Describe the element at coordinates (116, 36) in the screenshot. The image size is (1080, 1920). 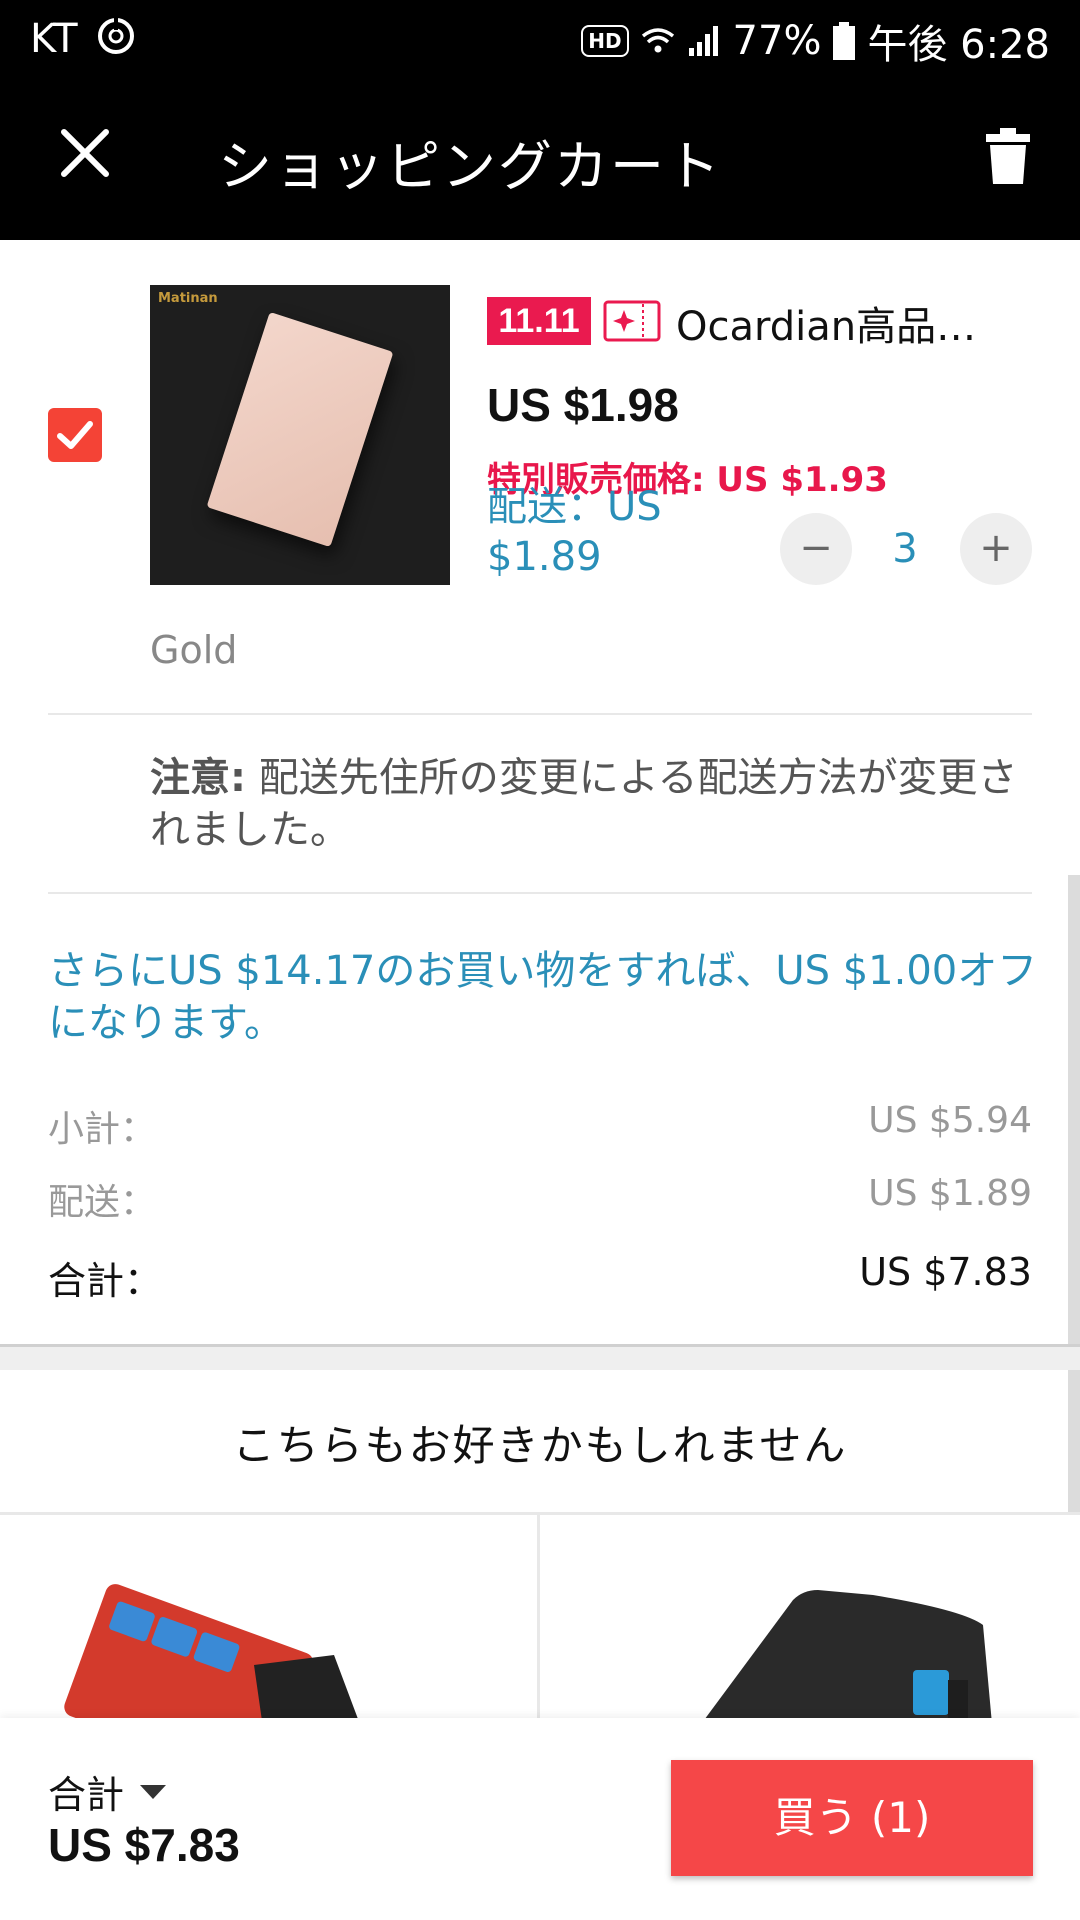
I see `sync-icon` at that location.